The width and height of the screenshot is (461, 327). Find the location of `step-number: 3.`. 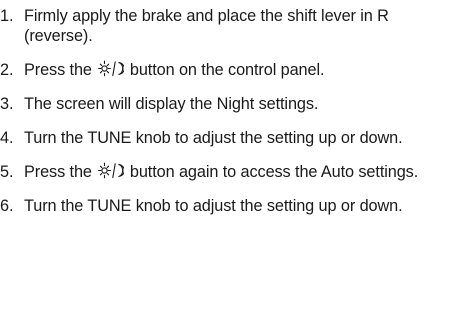

step-number: 3. is located at coordinates (7, 104).